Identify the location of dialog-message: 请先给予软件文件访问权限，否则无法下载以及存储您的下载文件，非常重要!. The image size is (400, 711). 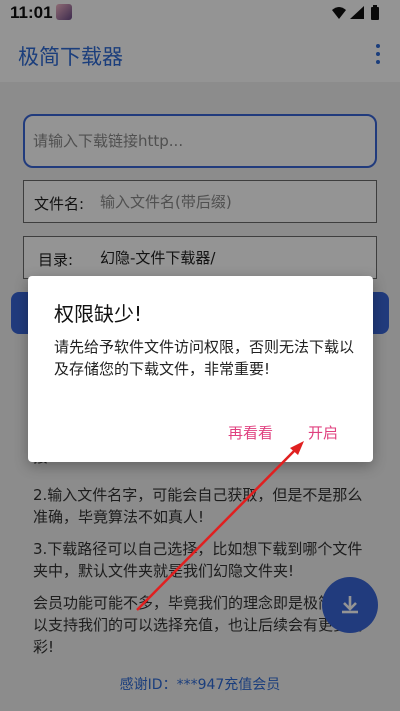
(204, 358).